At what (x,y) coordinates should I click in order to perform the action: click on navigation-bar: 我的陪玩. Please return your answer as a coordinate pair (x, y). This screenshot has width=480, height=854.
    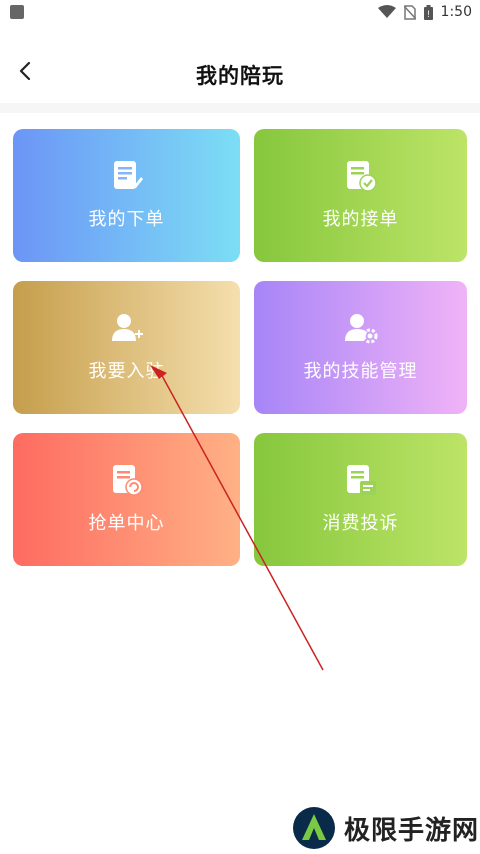
    Looking at the image, I should click on (240, 75).